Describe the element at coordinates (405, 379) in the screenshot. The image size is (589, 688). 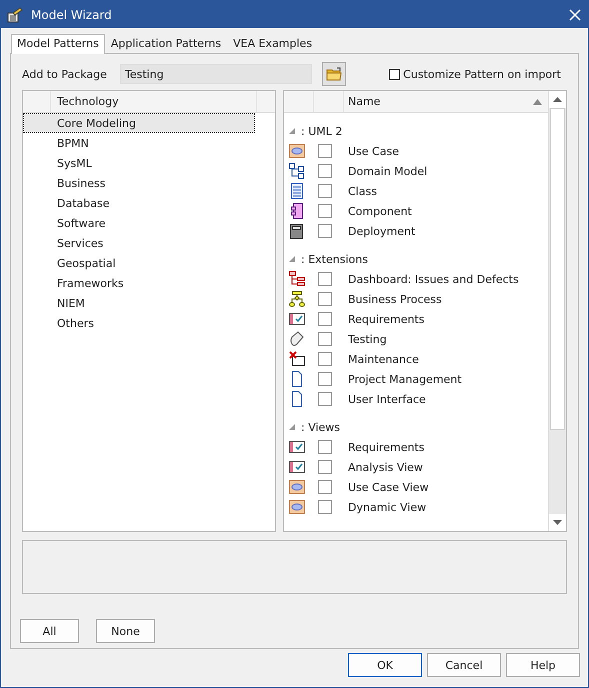
I see `pattern-name: Project Management` at that location.